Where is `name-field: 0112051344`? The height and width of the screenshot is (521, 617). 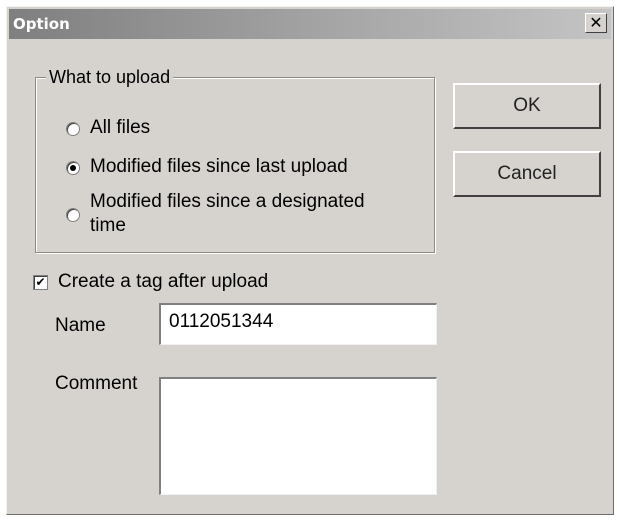 name-field: 0112051344 is located at coordinates (298, 324).